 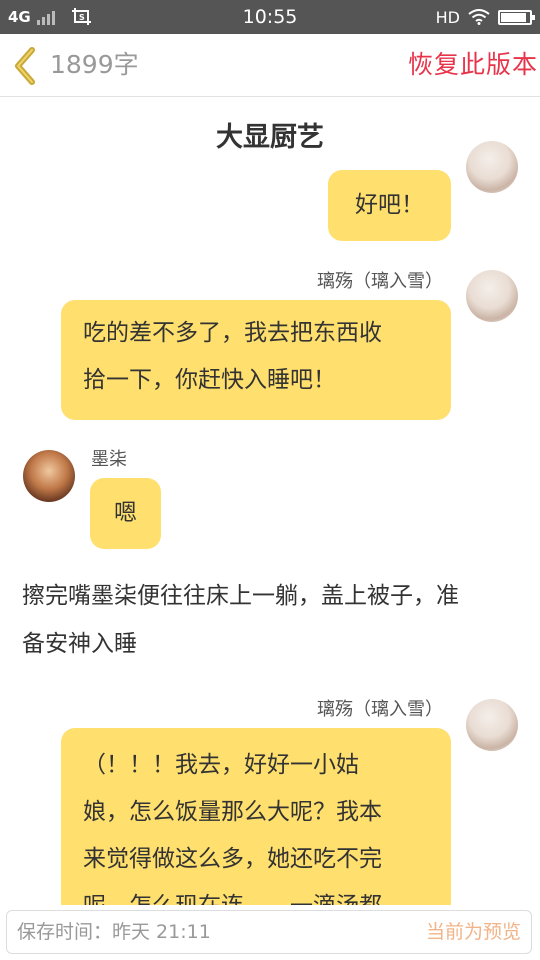 I want to click on status-right: HD, so click(x=485, y=17).